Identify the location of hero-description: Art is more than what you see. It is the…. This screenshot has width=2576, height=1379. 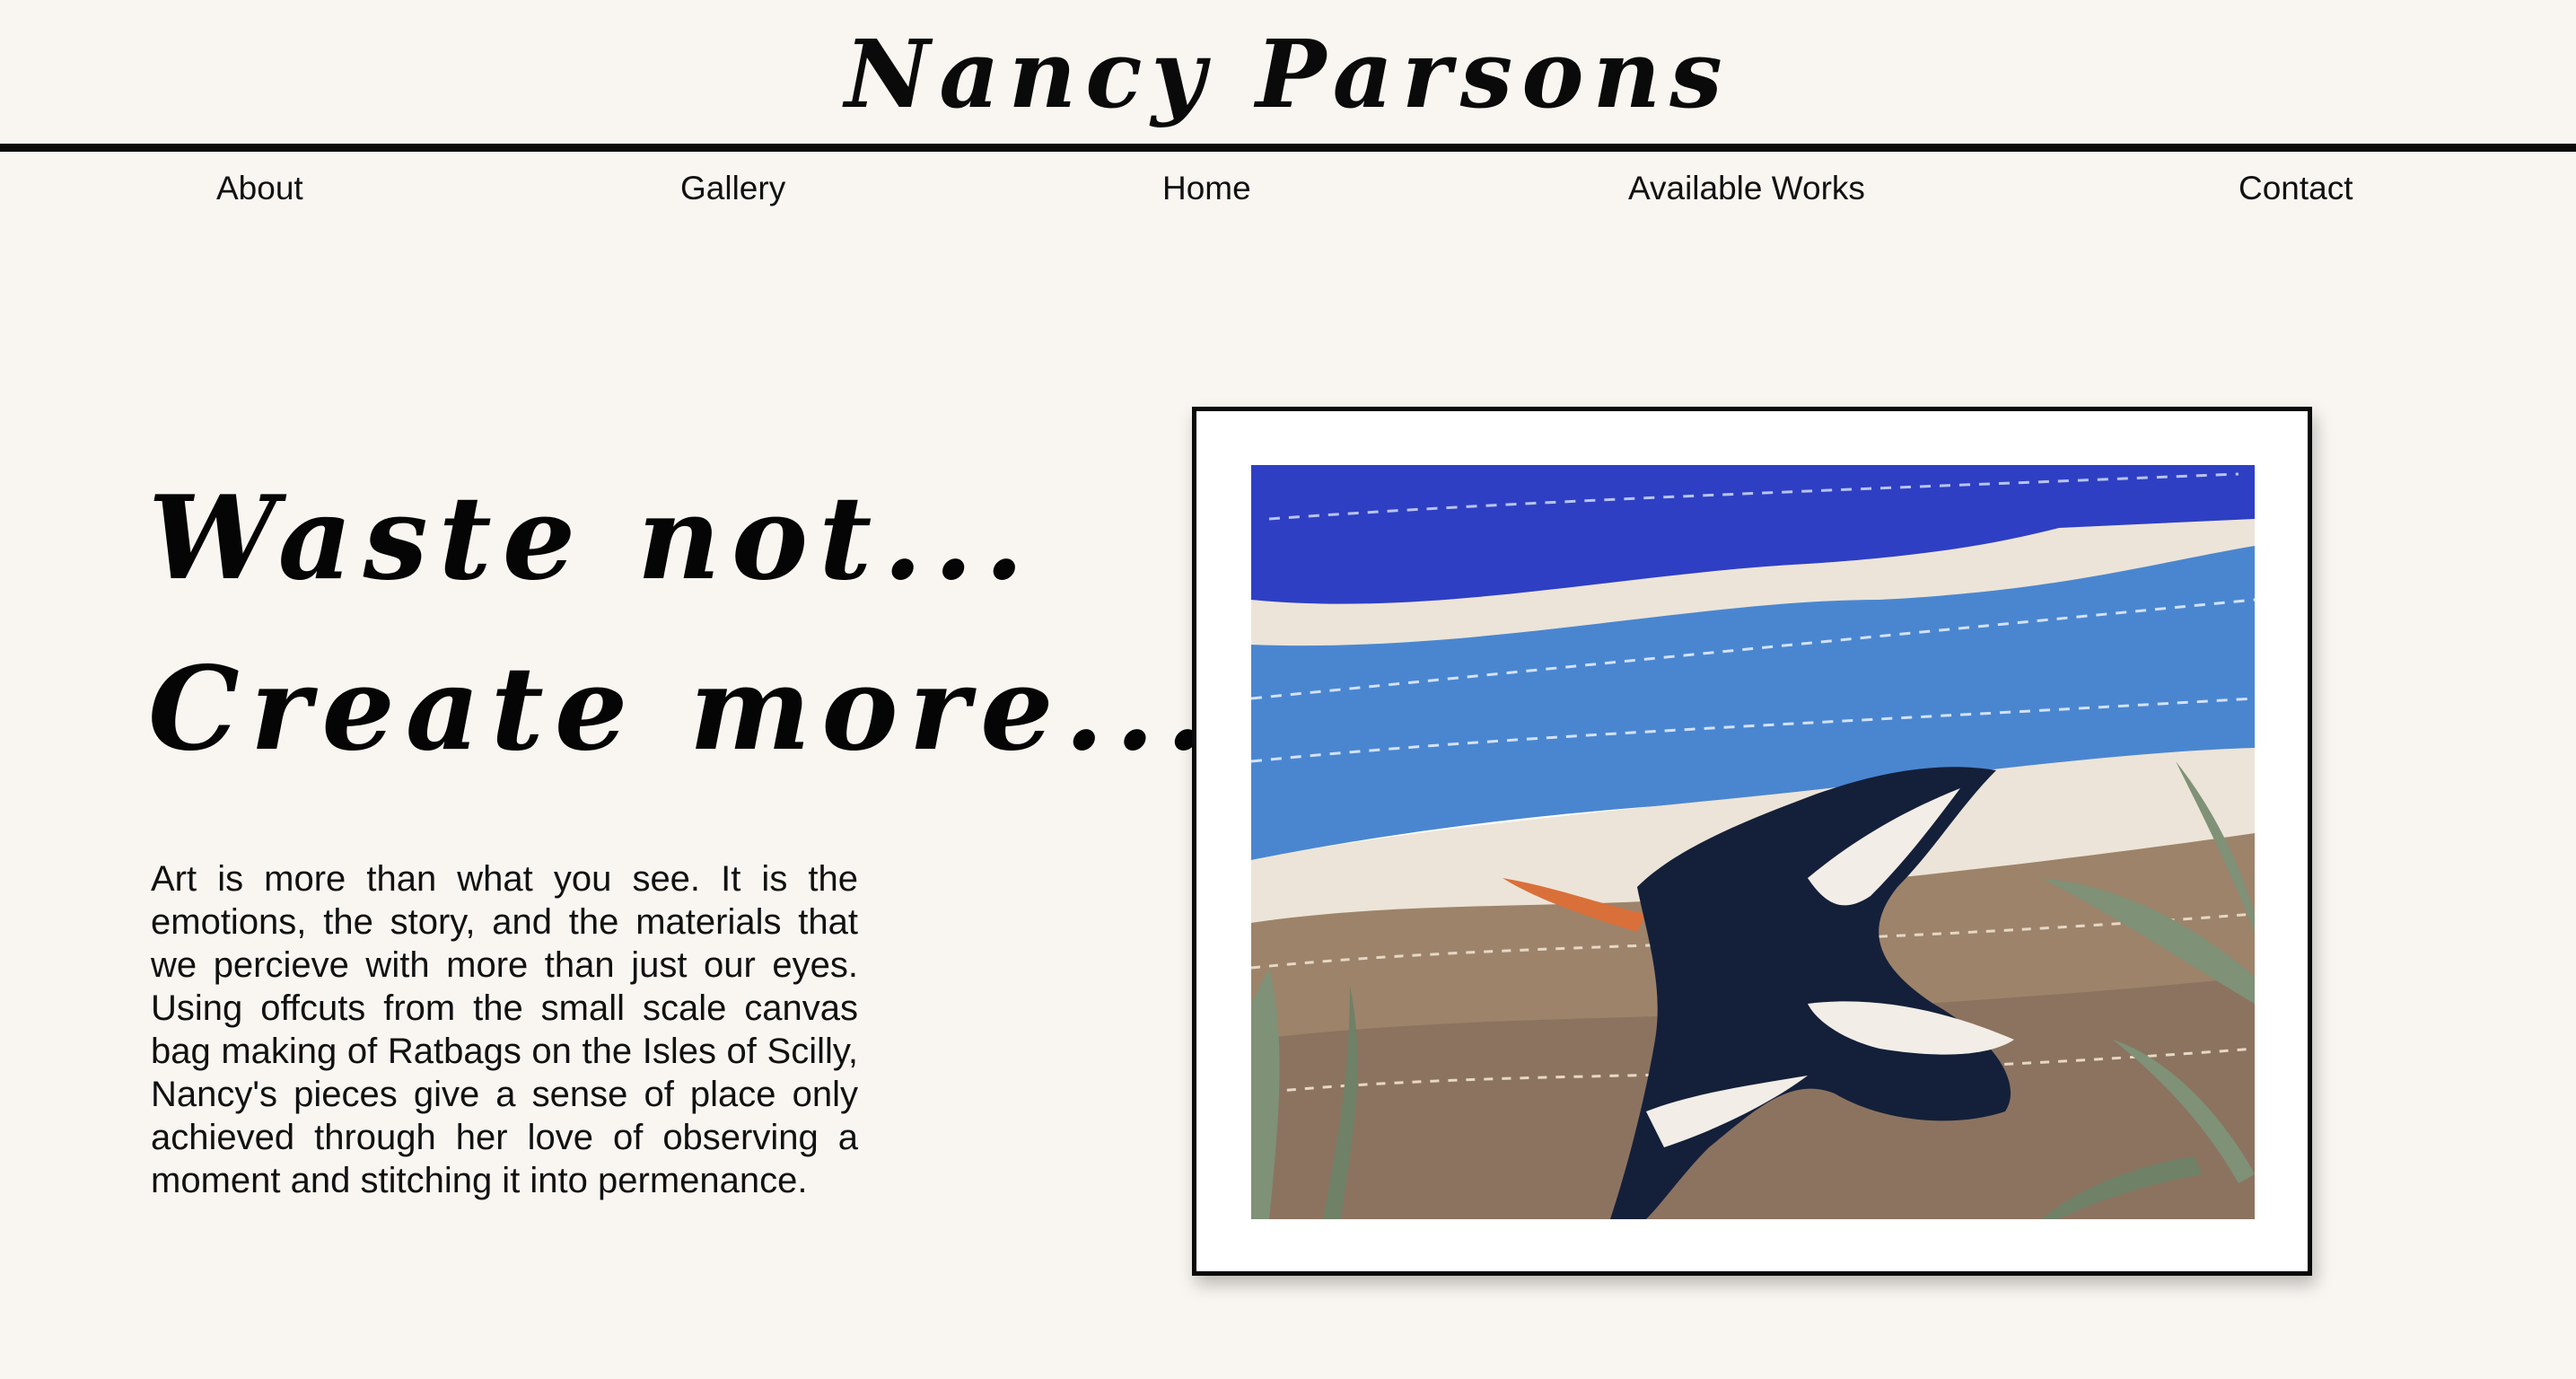
(504, 1029).